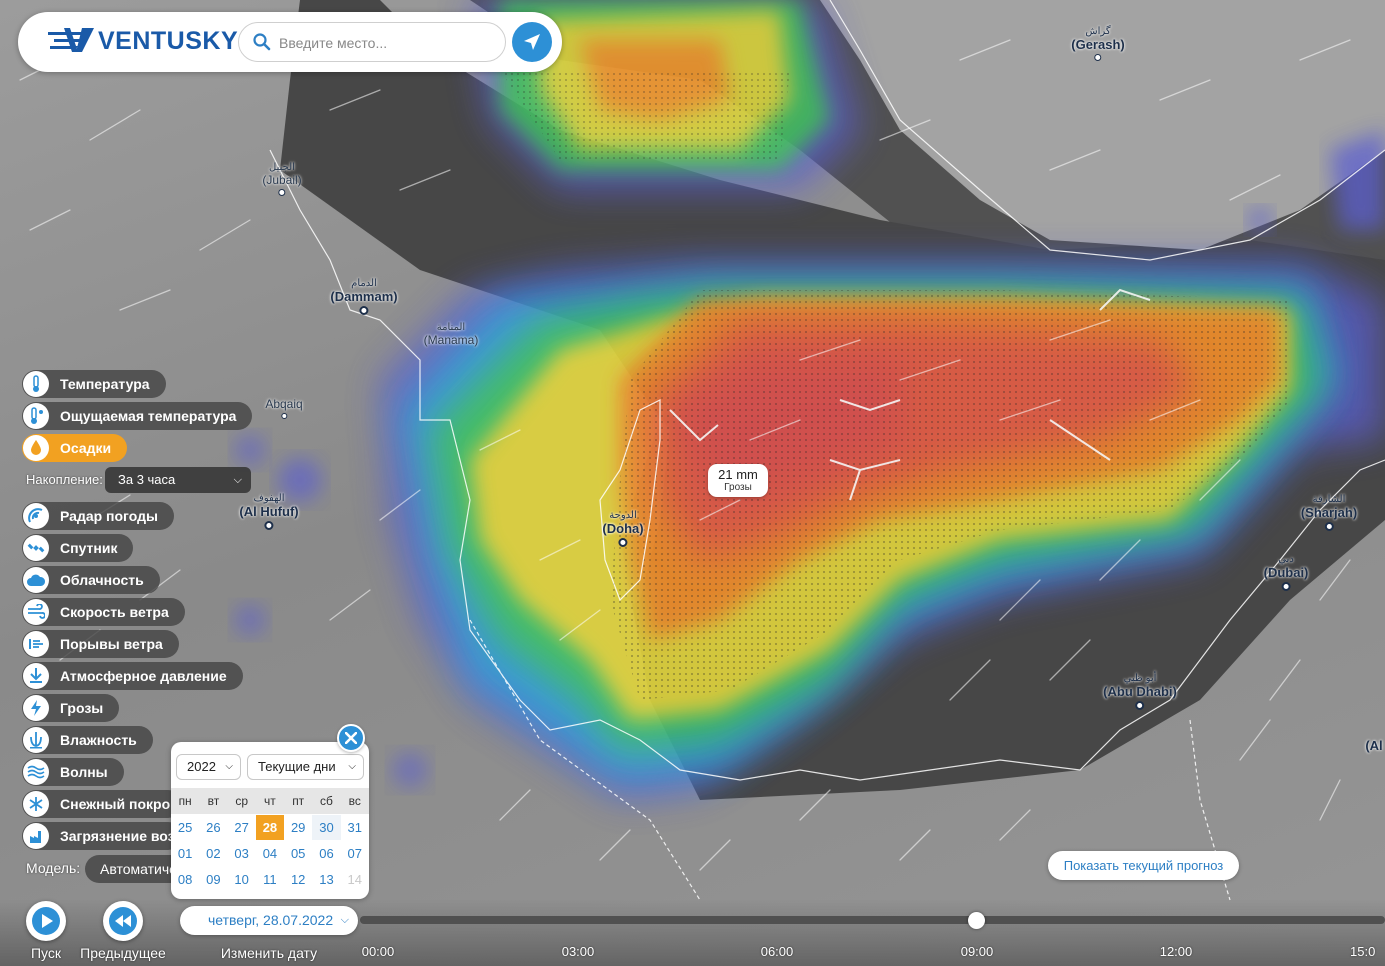  Describe the element at coordinates (36, 548) in the screenshot. I see `satellite-icon` at that location.